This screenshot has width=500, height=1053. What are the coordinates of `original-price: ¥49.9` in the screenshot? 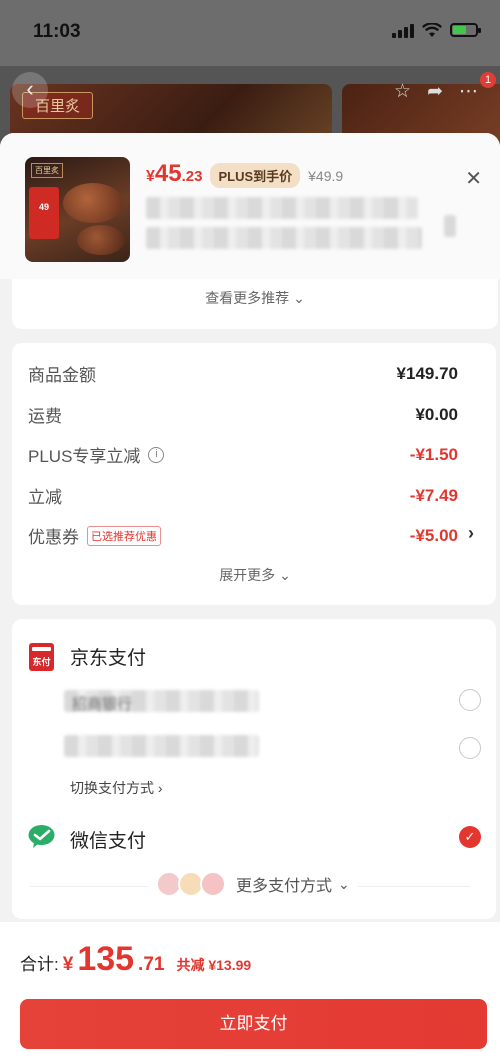 It's located at (326, 176).